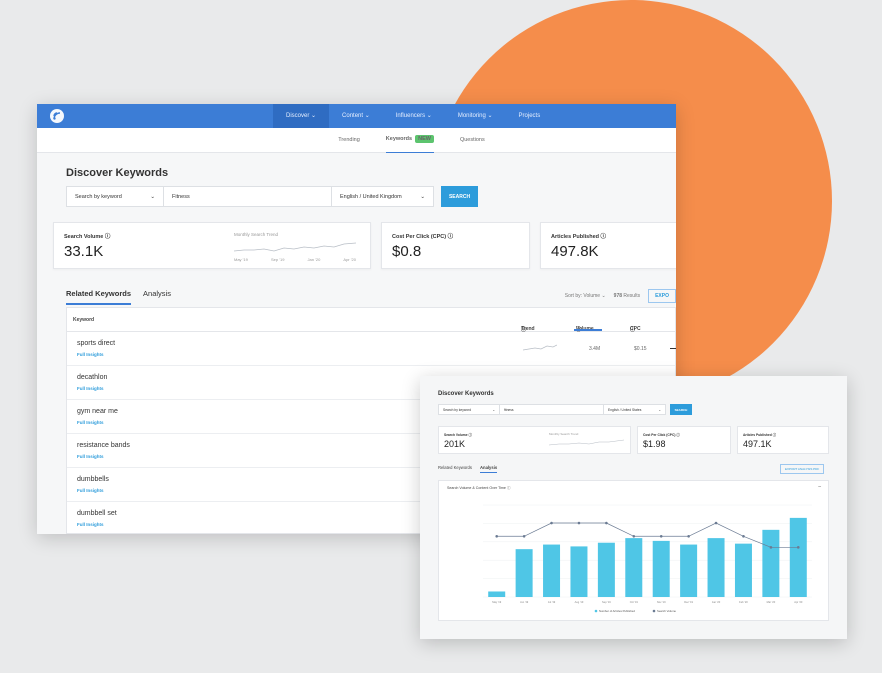 The width and height of the screenshot is (882, 673). What do you see at coordinates (617, 611) in the screenshot?
I see `legend-label-articles: Number of Articles Published` at bounding box center [617, 611].